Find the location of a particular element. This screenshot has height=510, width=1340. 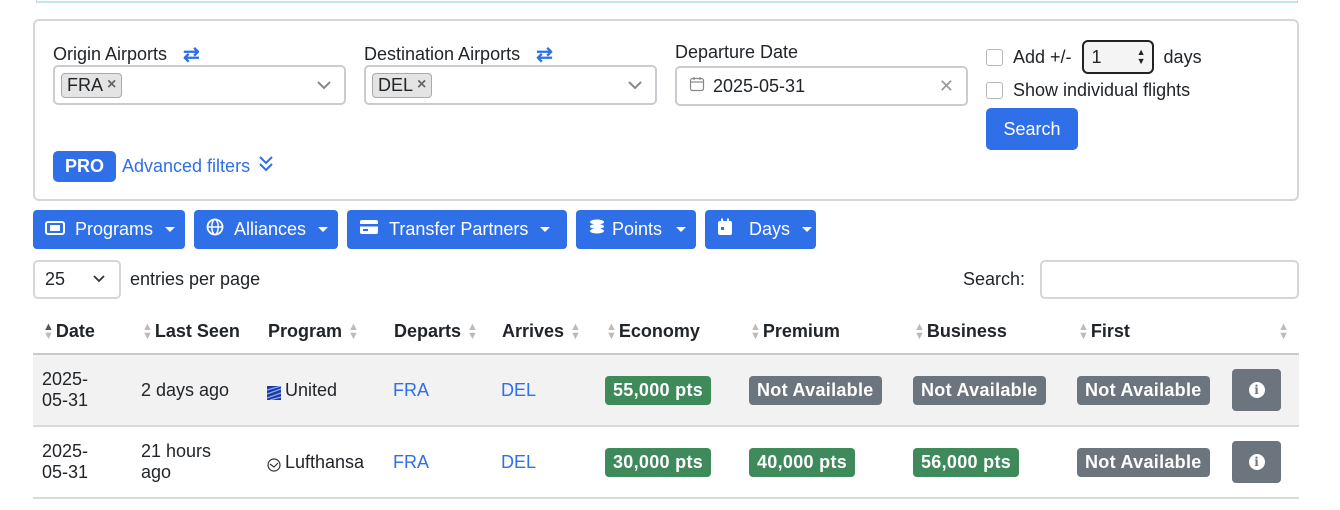

column-label: Business is located at coordinates (966, 331).